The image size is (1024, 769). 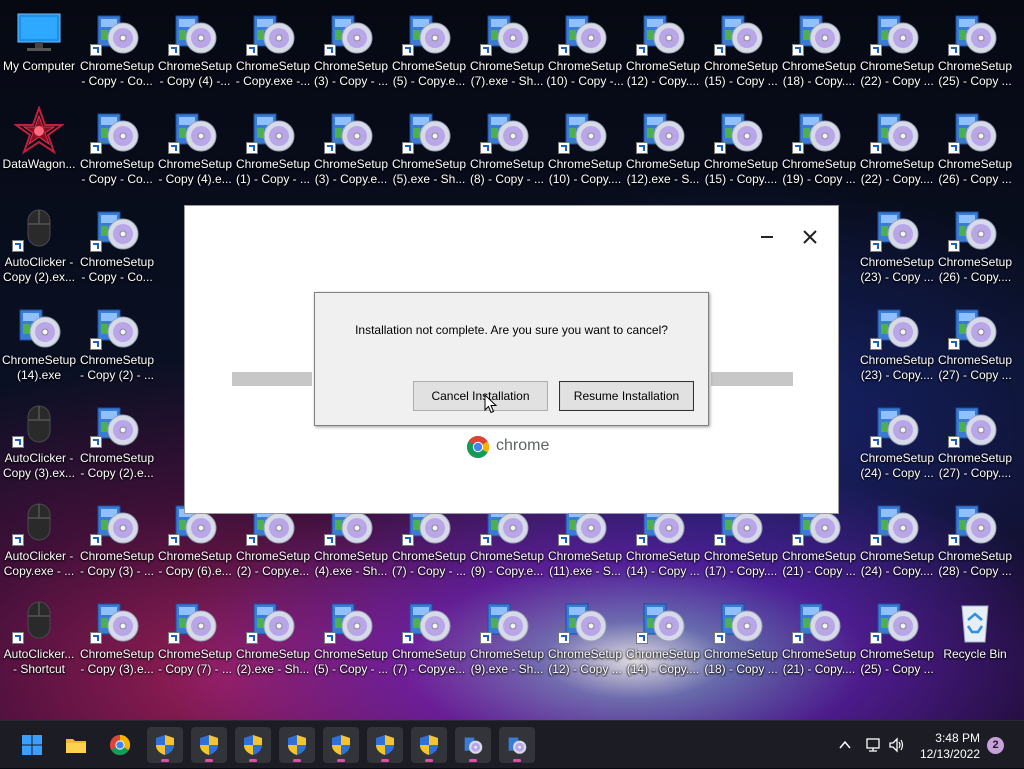 What do you see at coordinates (120, 745) in the screenshot?
I see `taskbar-chrome` at bounding box center [120, 745].